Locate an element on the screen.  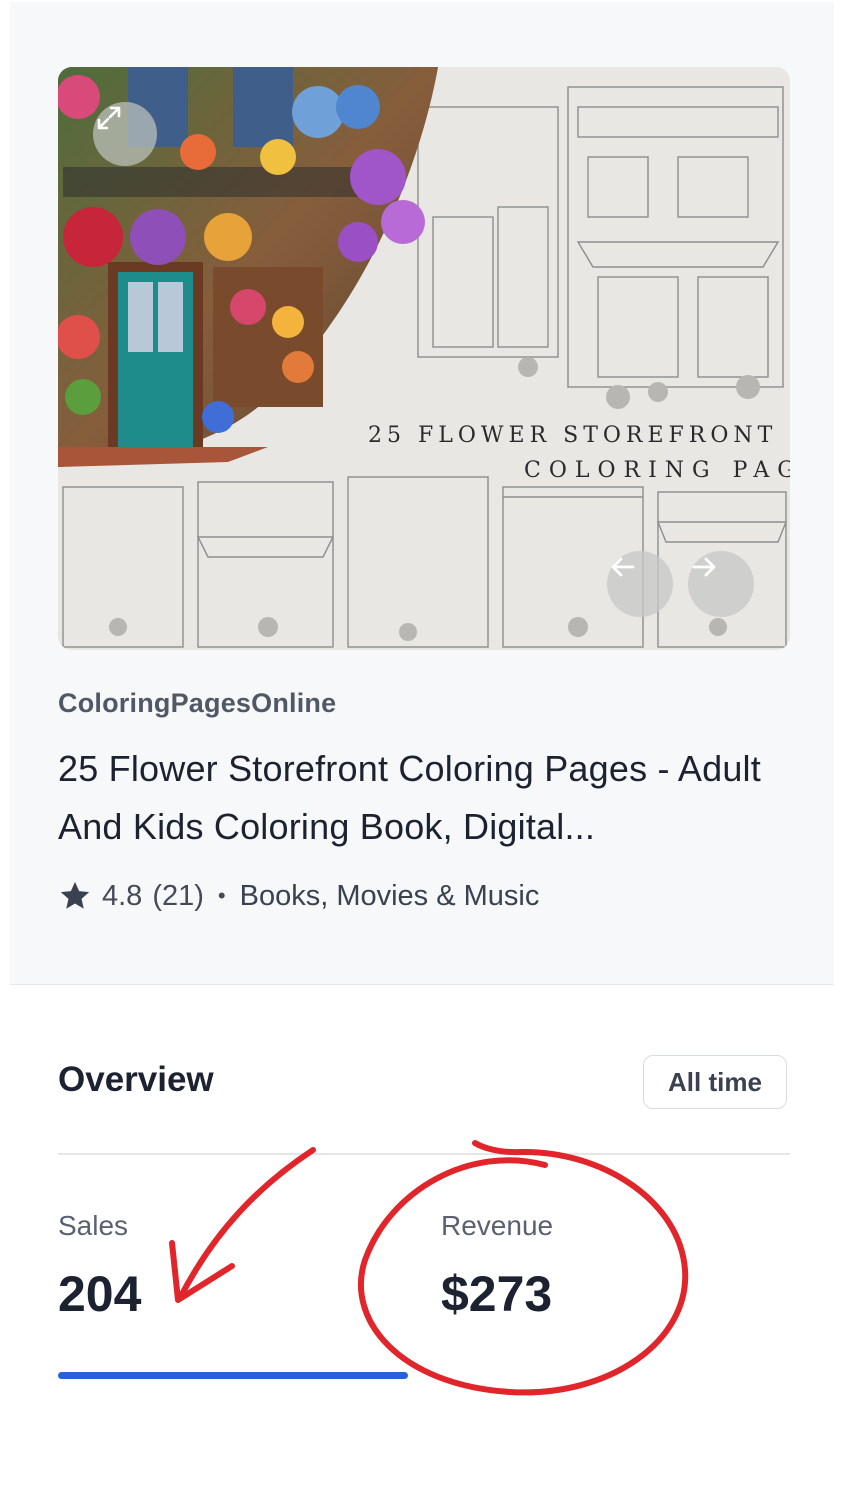
previous-image-button is located at coordinates (640, 584).